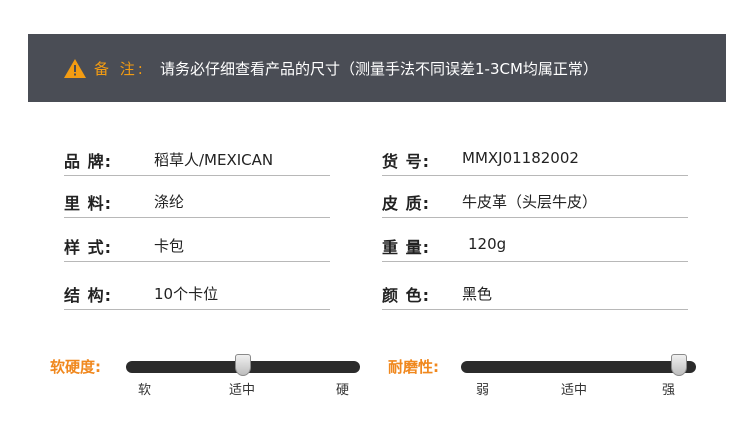 The image size is (750, 440). What do you see at coordinates (88, 247) in the screenshot?
I see `spec-key: 样 式:` at bounding box center [88, 247].